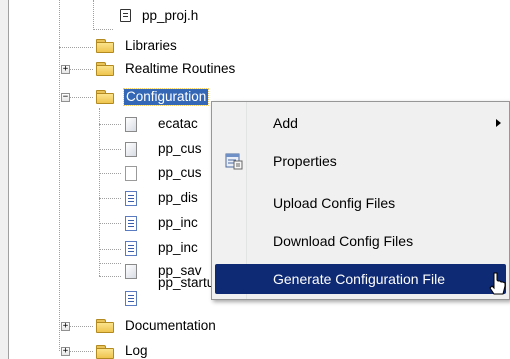  I want to click on submenu-arrow-icon, so click(498, 123).